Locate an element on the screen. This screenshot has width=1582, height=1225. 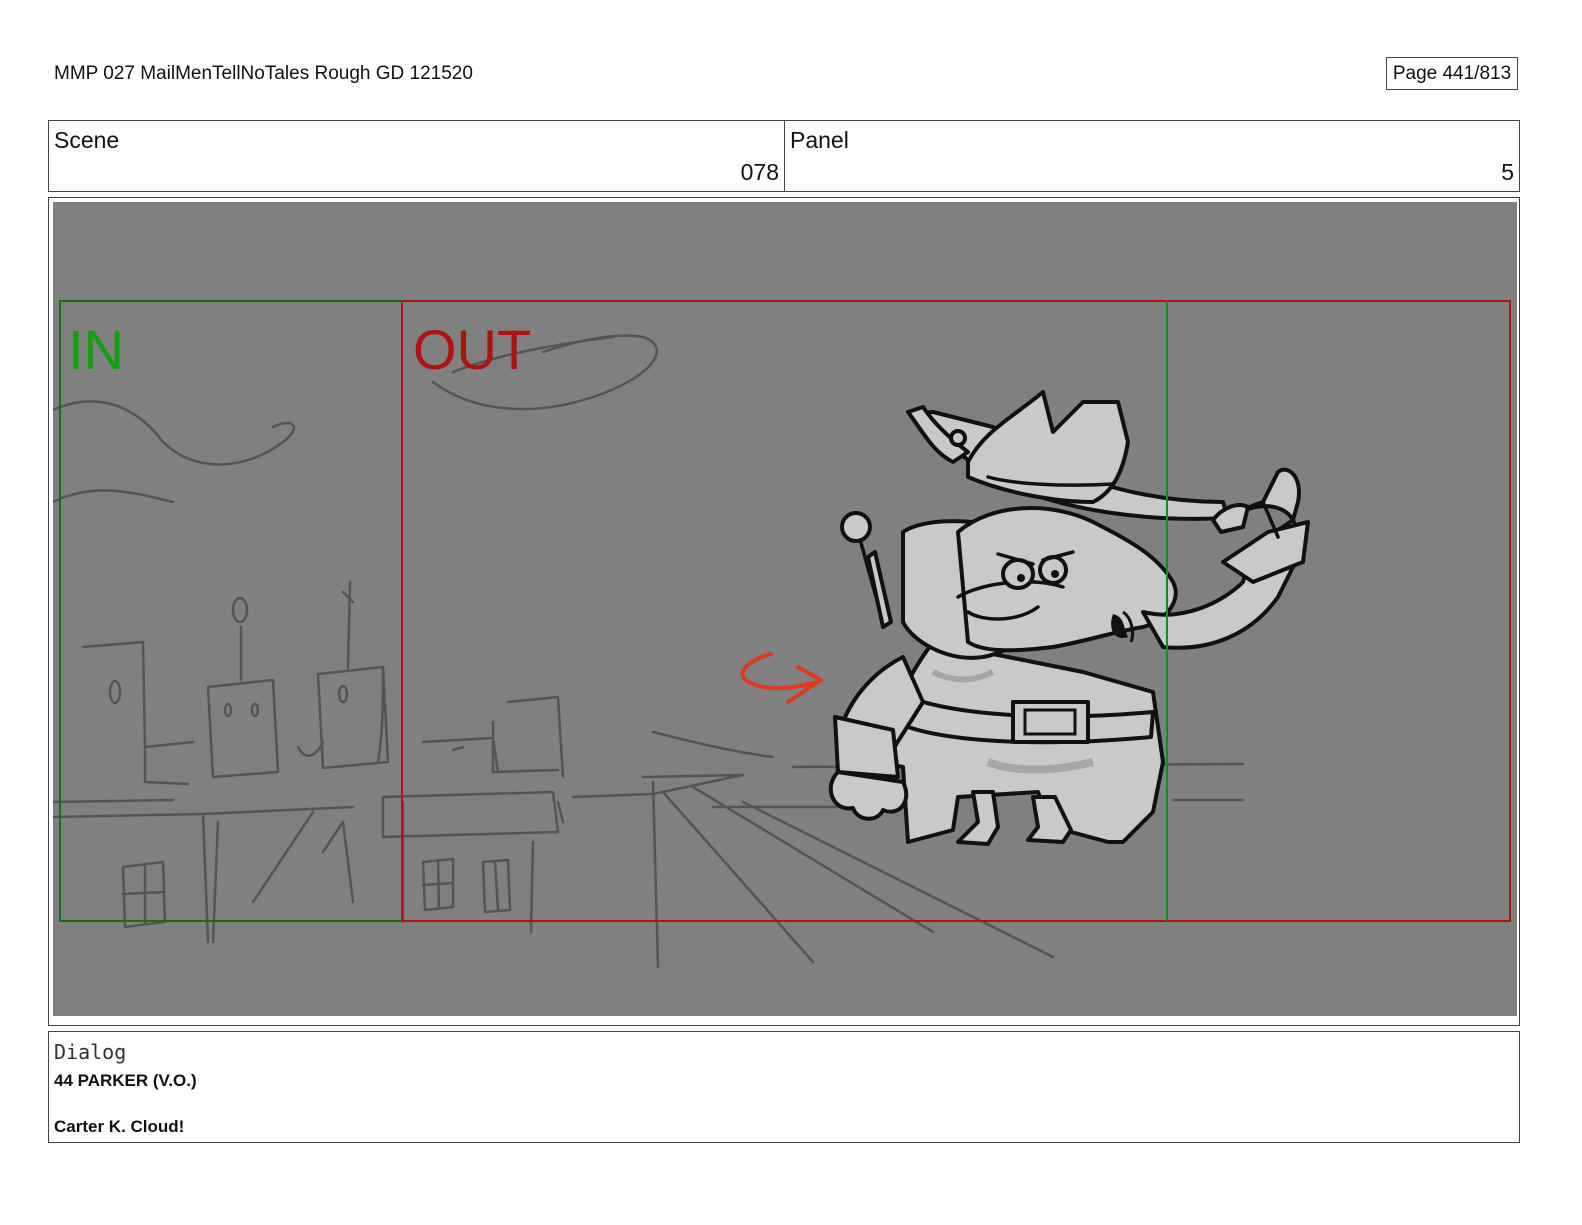
scene-number: 078 is located at coordinates (759, 172).